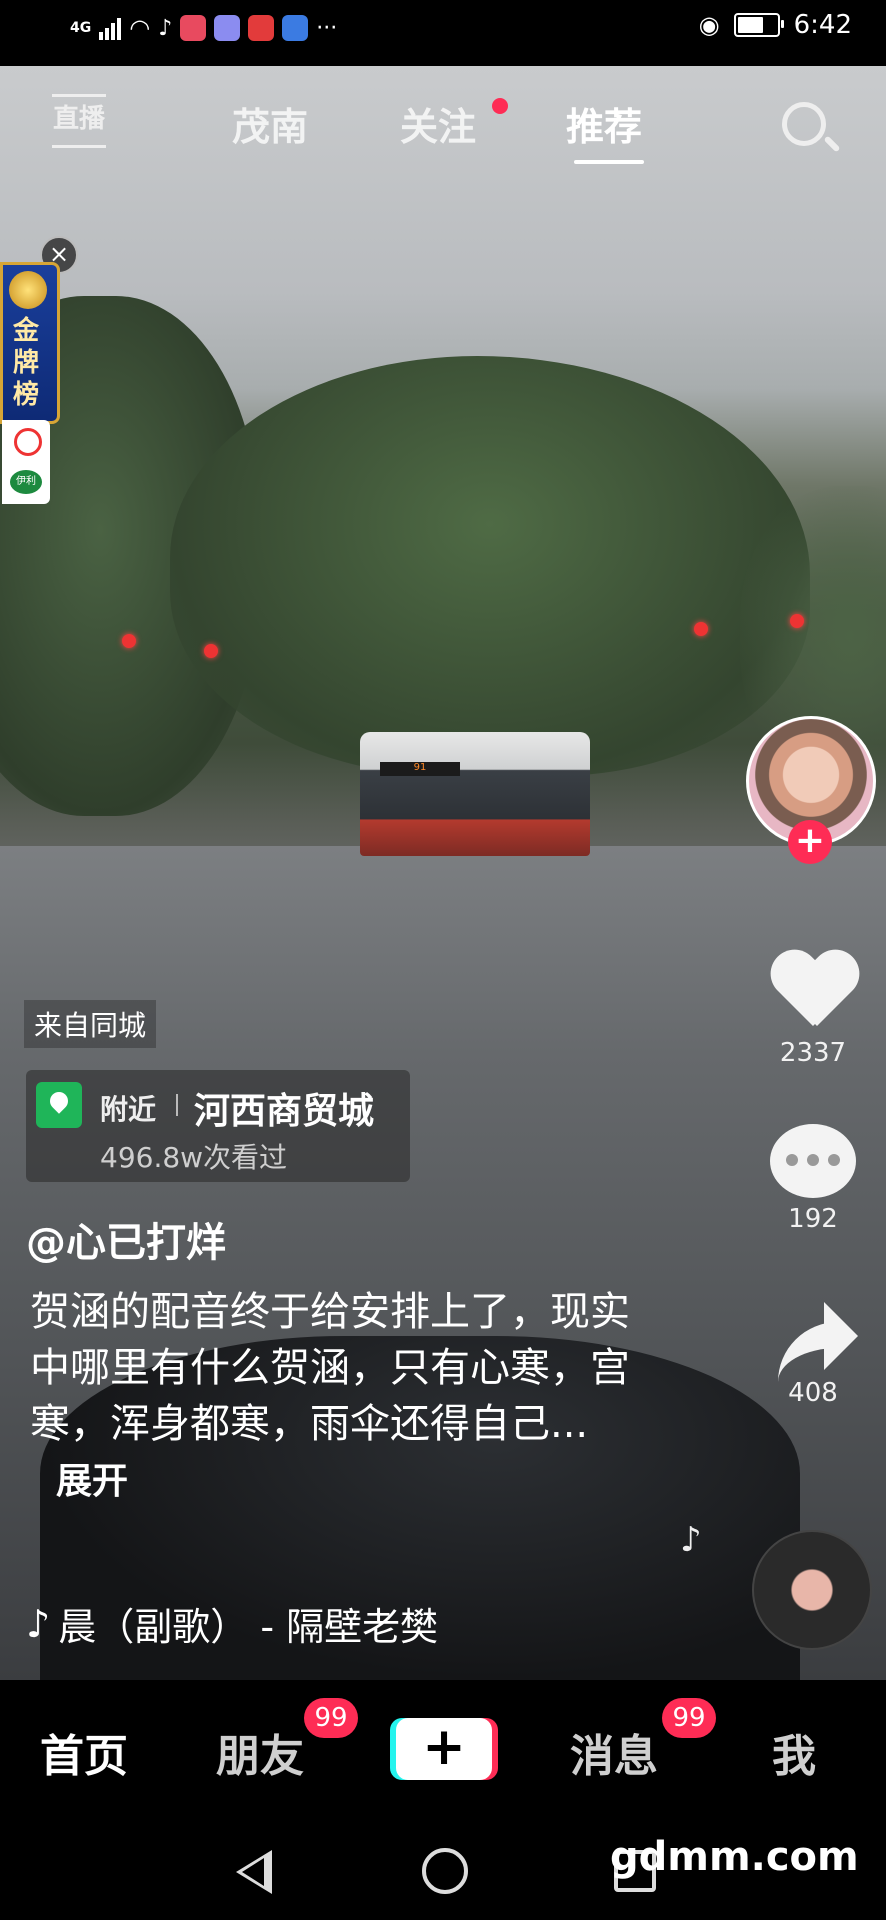  I want to click on follow-button: +, so click(810, 842).